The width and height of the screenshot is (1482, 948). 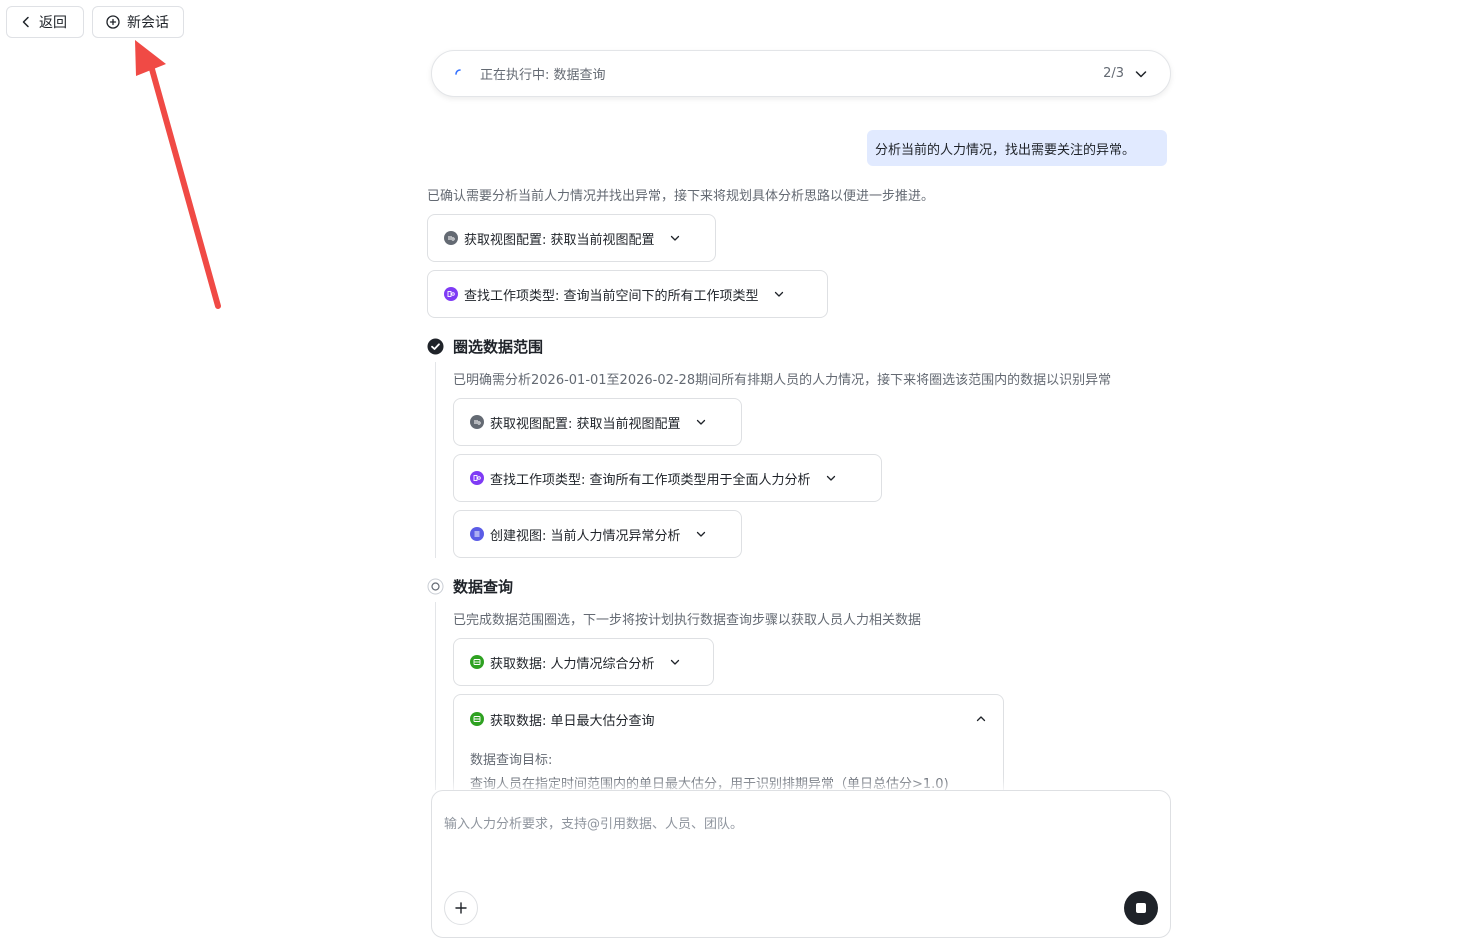 I want to click on create-view-icon, so click(x=477, y=534).